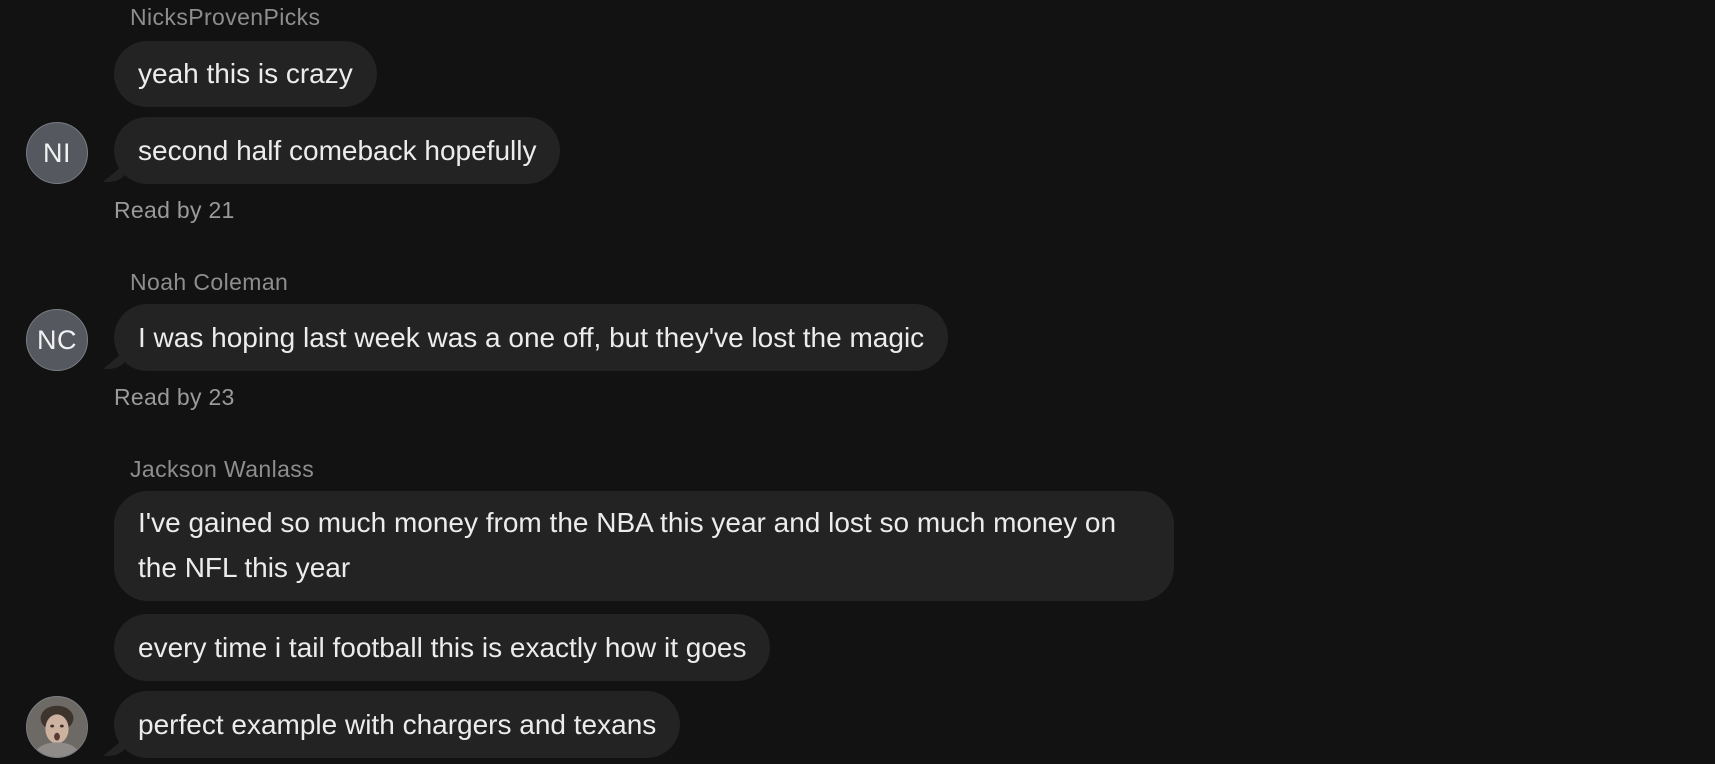 The width and height of the screenshot is (1715, 764). What do you see at coordinates (57, 340) in the screenshot?
I see `avatar: NC` at bounding box center [57, 340].